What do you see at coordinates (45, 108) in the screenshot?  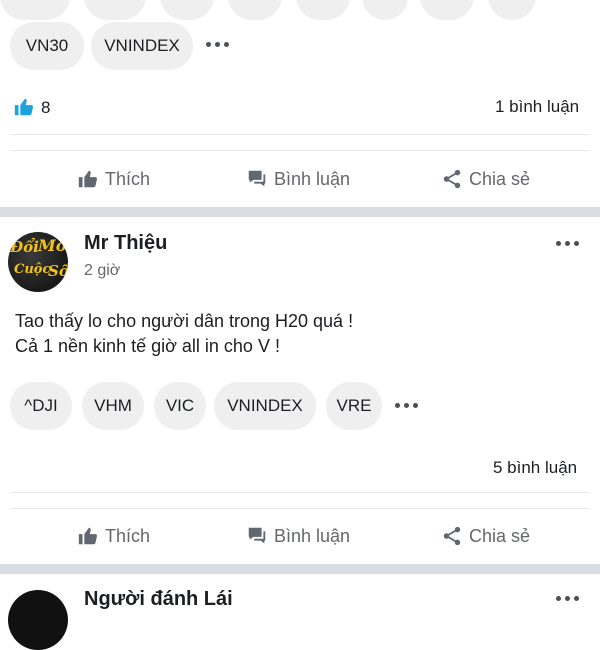 I see `like-count: 8` at bounding box center [45, 108].